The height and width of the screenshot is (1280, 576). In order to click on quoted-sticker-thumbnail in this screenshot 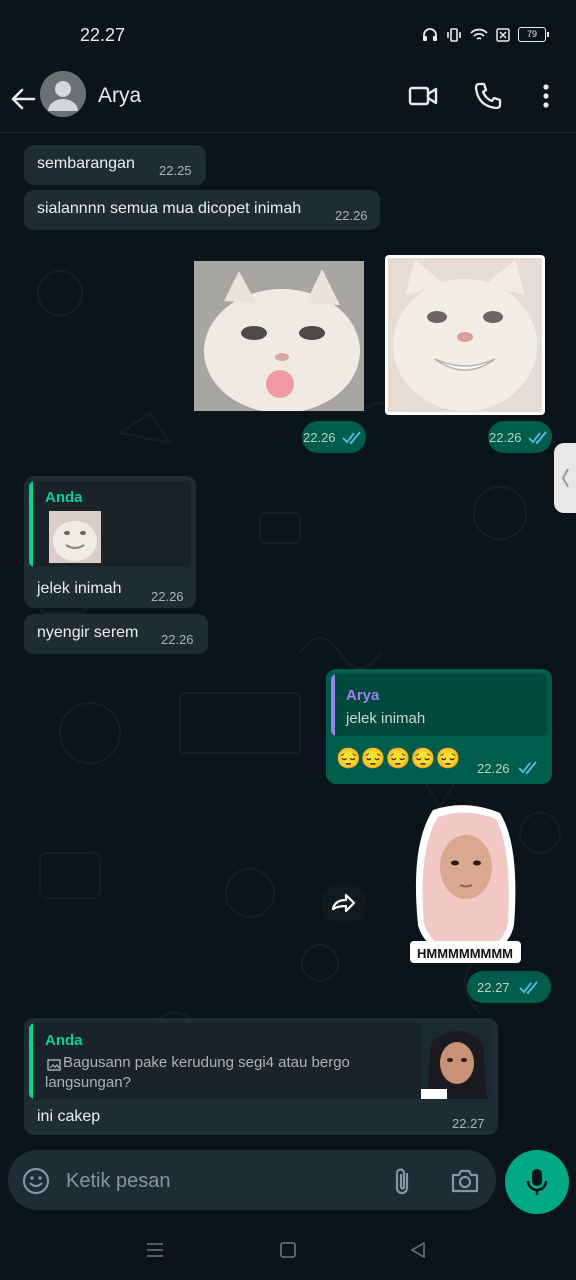, I will do `click(75, 537)`.